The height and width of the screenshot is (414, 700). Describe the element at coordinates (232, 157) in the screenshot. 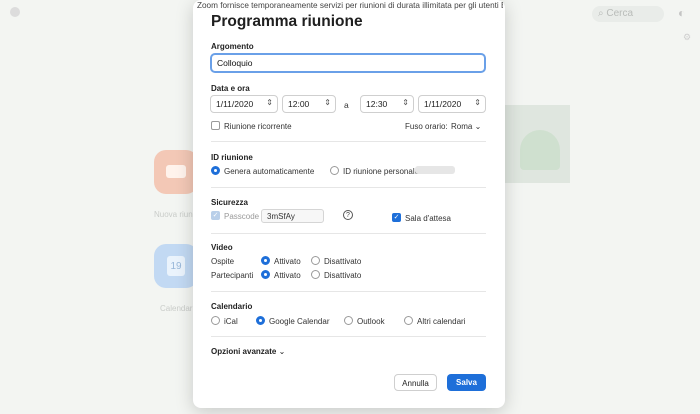

I see `meeting-id-label: ID riunione` at that location.